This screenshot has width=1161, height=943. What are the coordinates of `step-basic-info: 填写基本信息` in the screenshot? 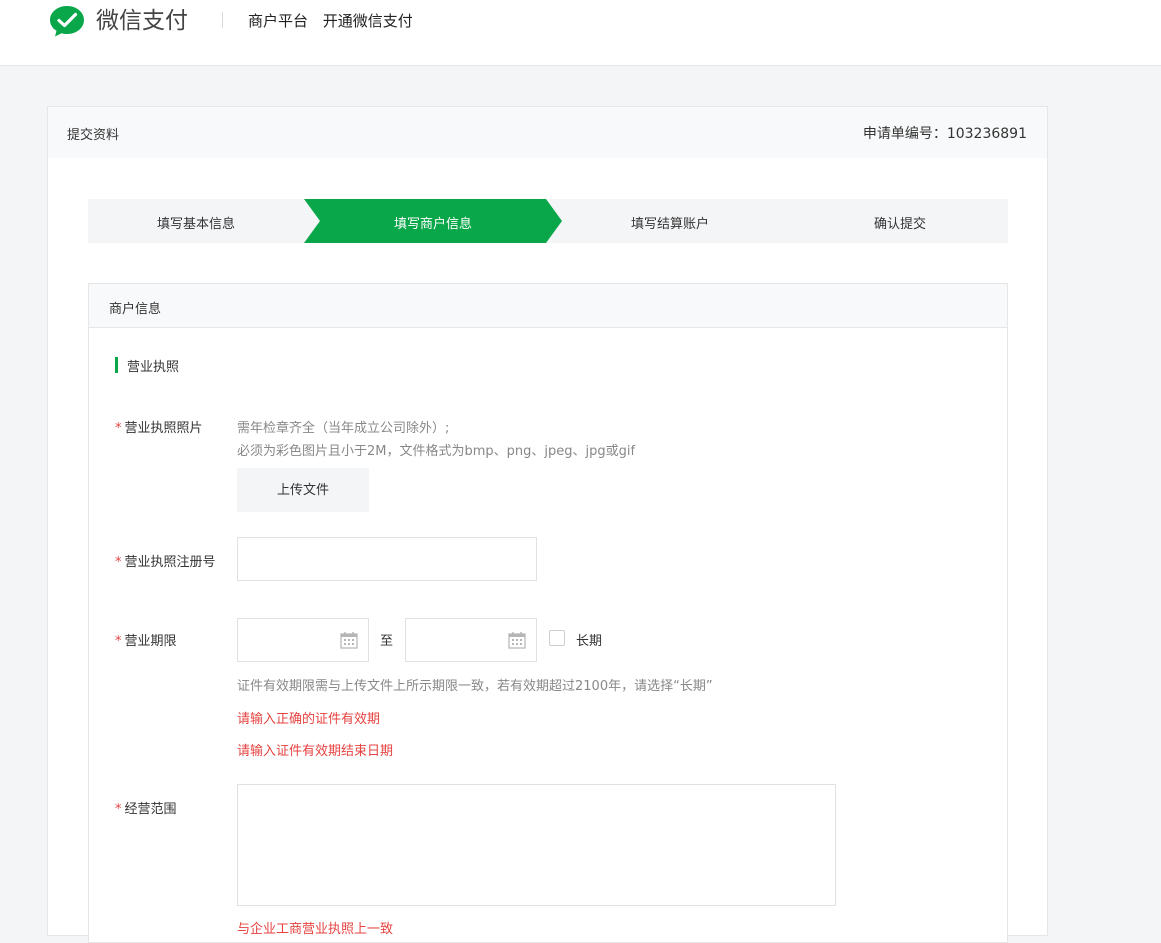 It's located at (196, 224).